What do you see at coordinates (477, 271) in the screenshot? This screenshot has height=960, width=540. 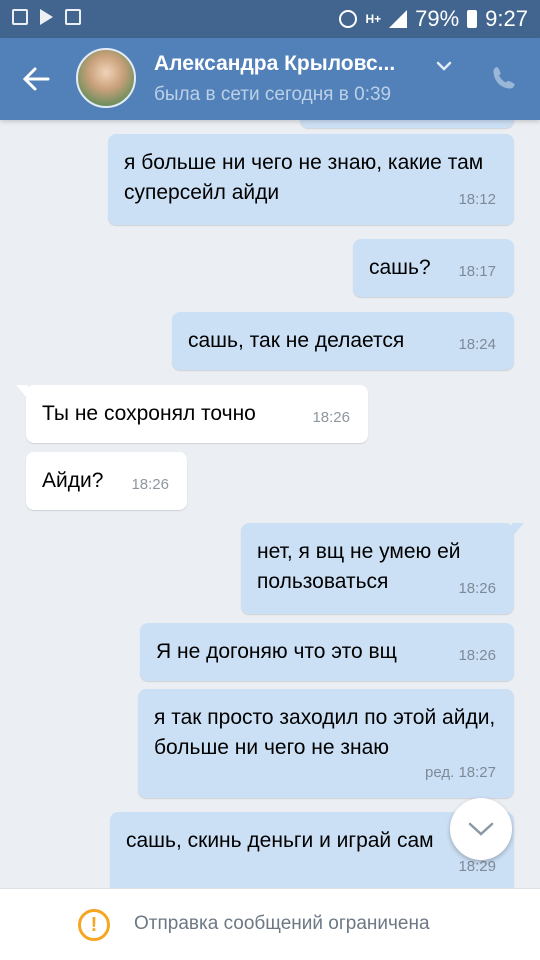 I see `message-time: 18:17` at bounding box center [477, 271].